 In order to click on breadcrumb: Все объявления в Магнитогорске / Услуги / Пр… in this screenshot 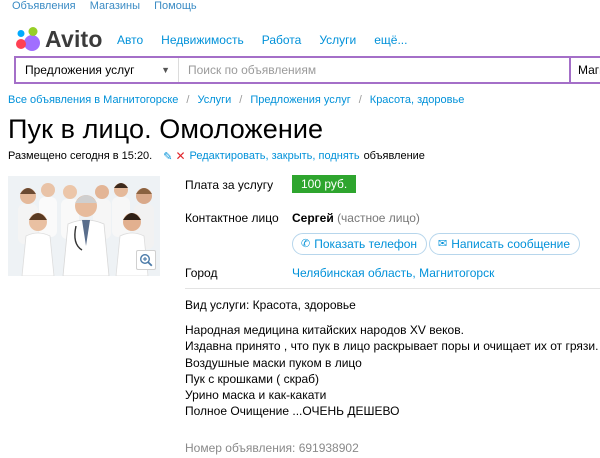, I will do `click(236, 100)`.